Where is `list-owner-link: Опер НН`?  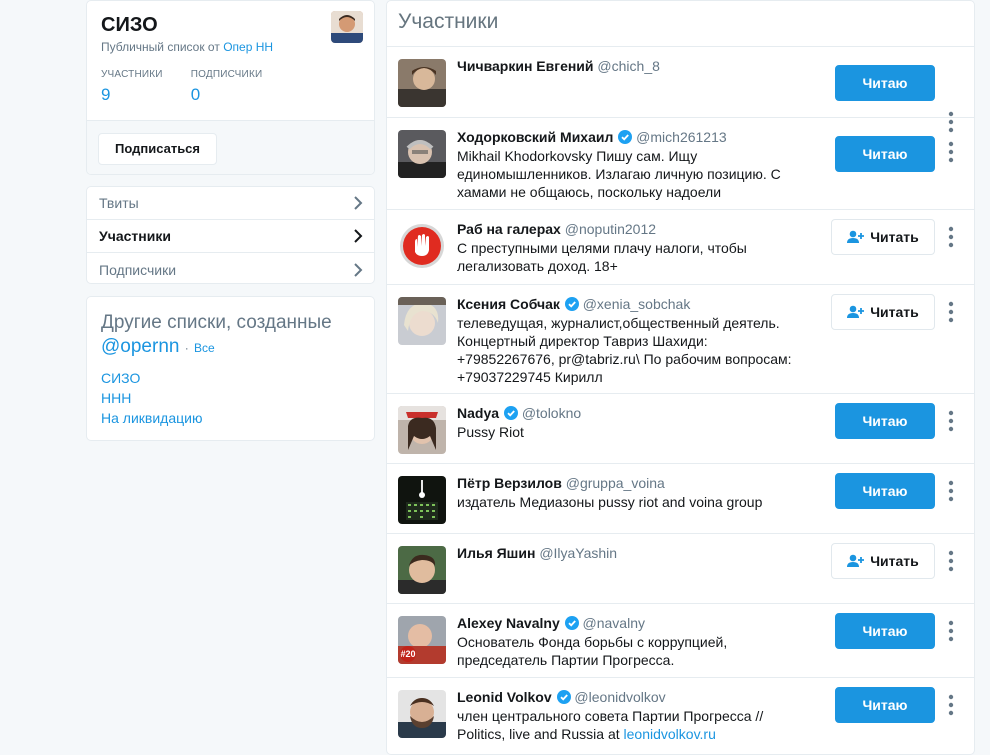
list-owner-link: Опер НН is located at coordinates (248, 47).